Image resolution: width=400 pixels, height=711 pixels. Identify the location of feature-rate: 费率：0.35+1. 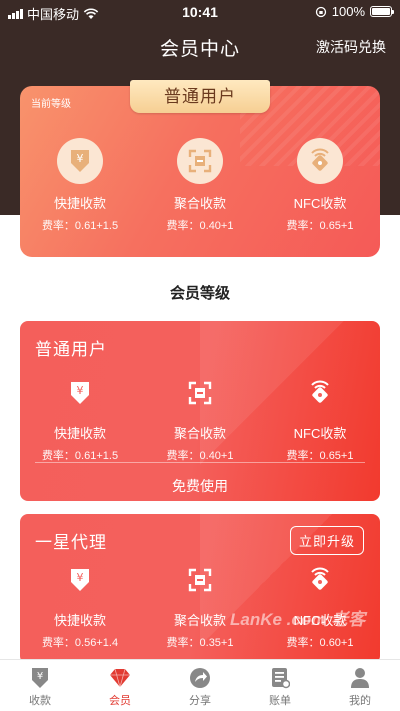
(200, 643).